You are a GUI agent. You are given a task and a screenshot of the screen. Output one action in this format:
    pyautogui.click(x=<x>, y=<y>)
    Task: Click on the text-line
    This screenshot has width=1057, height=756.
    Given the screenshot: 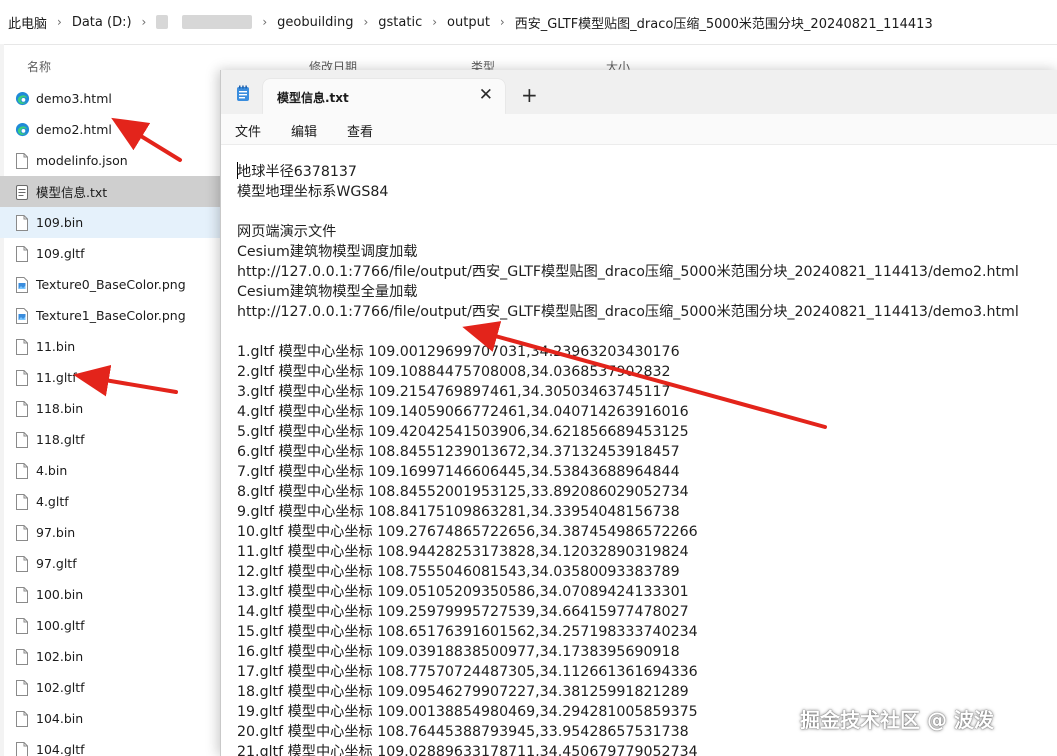 What is the action you would take?
    pyautogui.click(x=644, y=212)
    